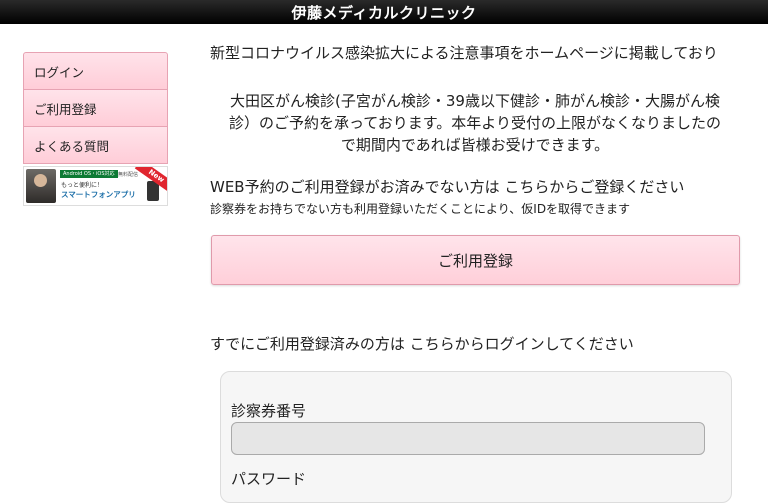  Describe the element at coordinates (82, 185) in the screenshot. I see `banner-subtitle: もっと便利に！` at that location.